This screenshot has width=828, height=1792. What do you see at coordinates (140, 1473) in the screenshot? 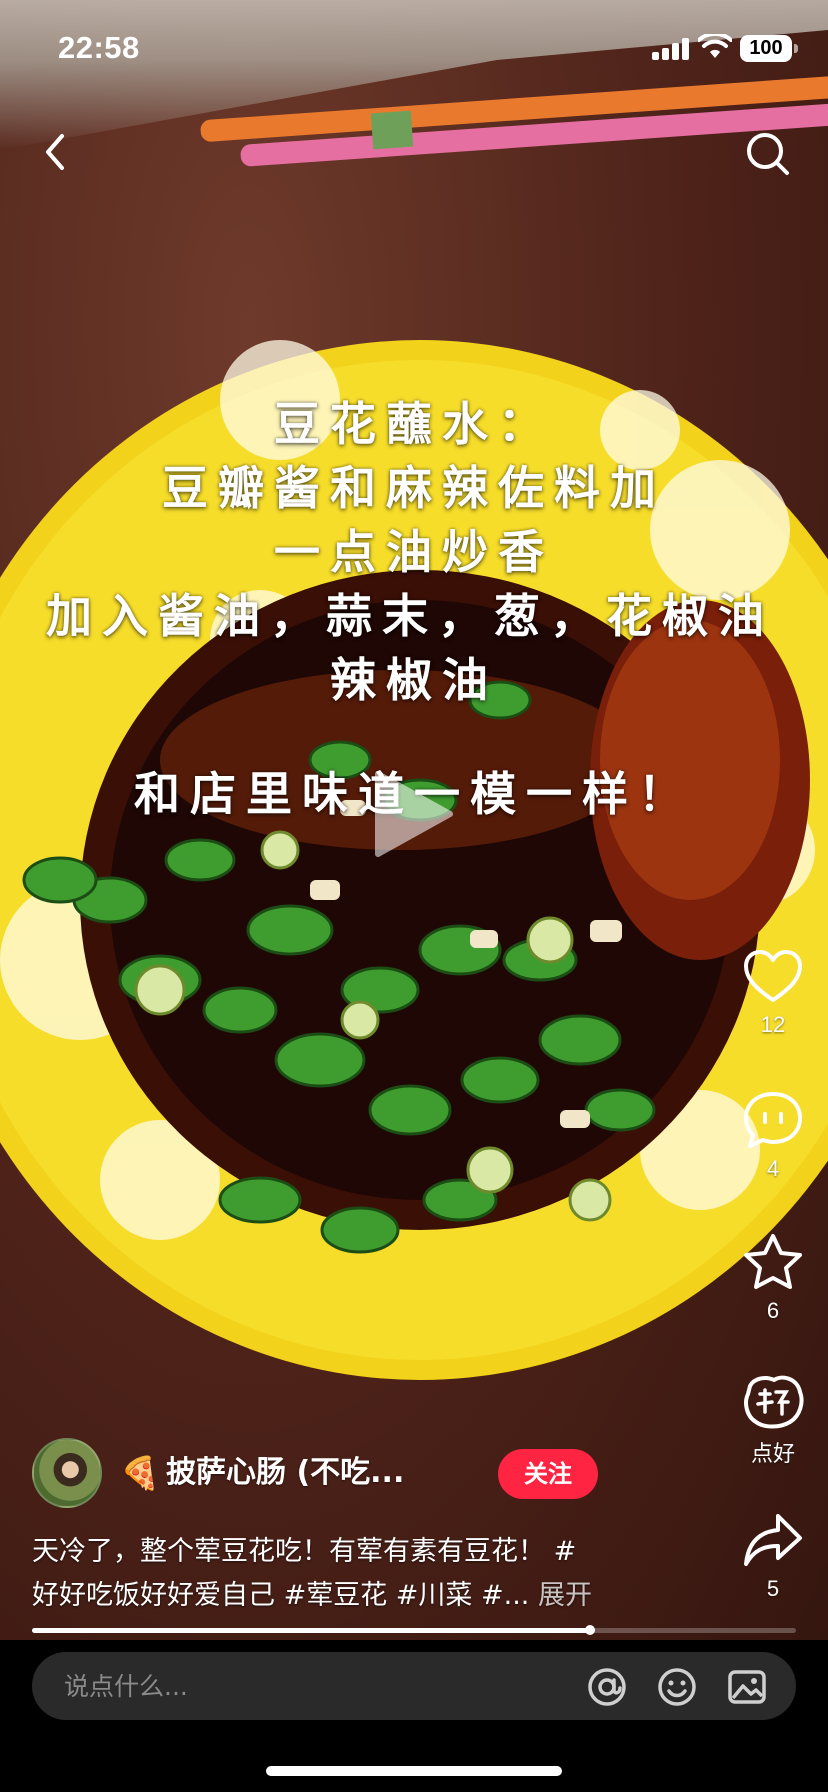
I see `pizza-emoji-icon: 🍕` at bounding box center [140, 1473].